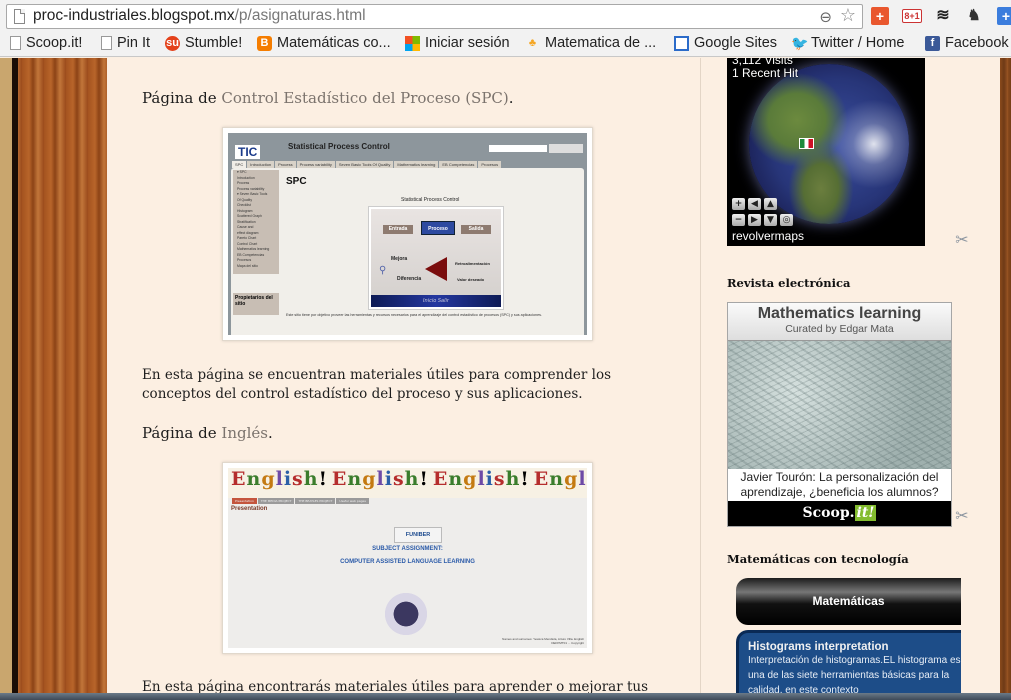 This screenshot has height=700, width=1011. I want to click on revolvermaps-brand: revolvermaps, so click(768, 236).